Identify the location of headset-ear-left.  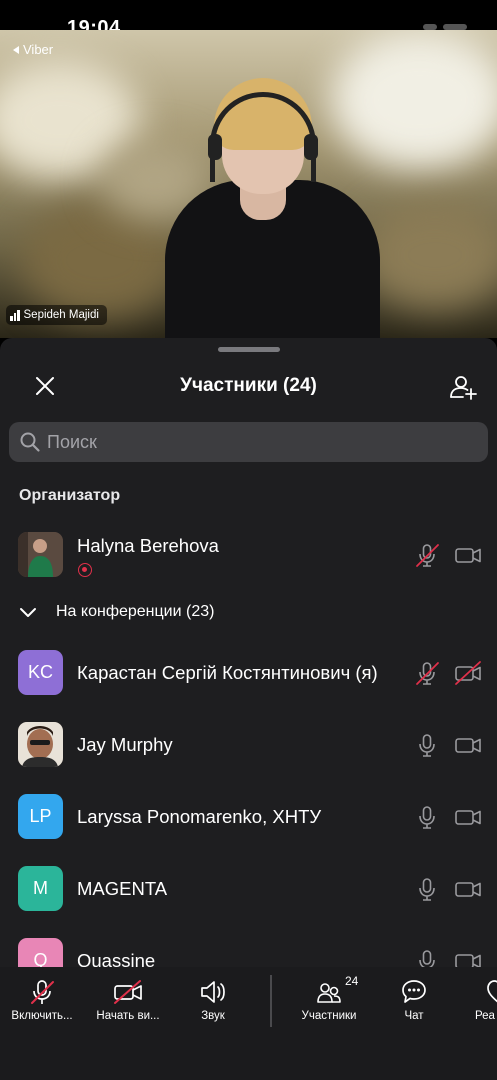
(215, 147).